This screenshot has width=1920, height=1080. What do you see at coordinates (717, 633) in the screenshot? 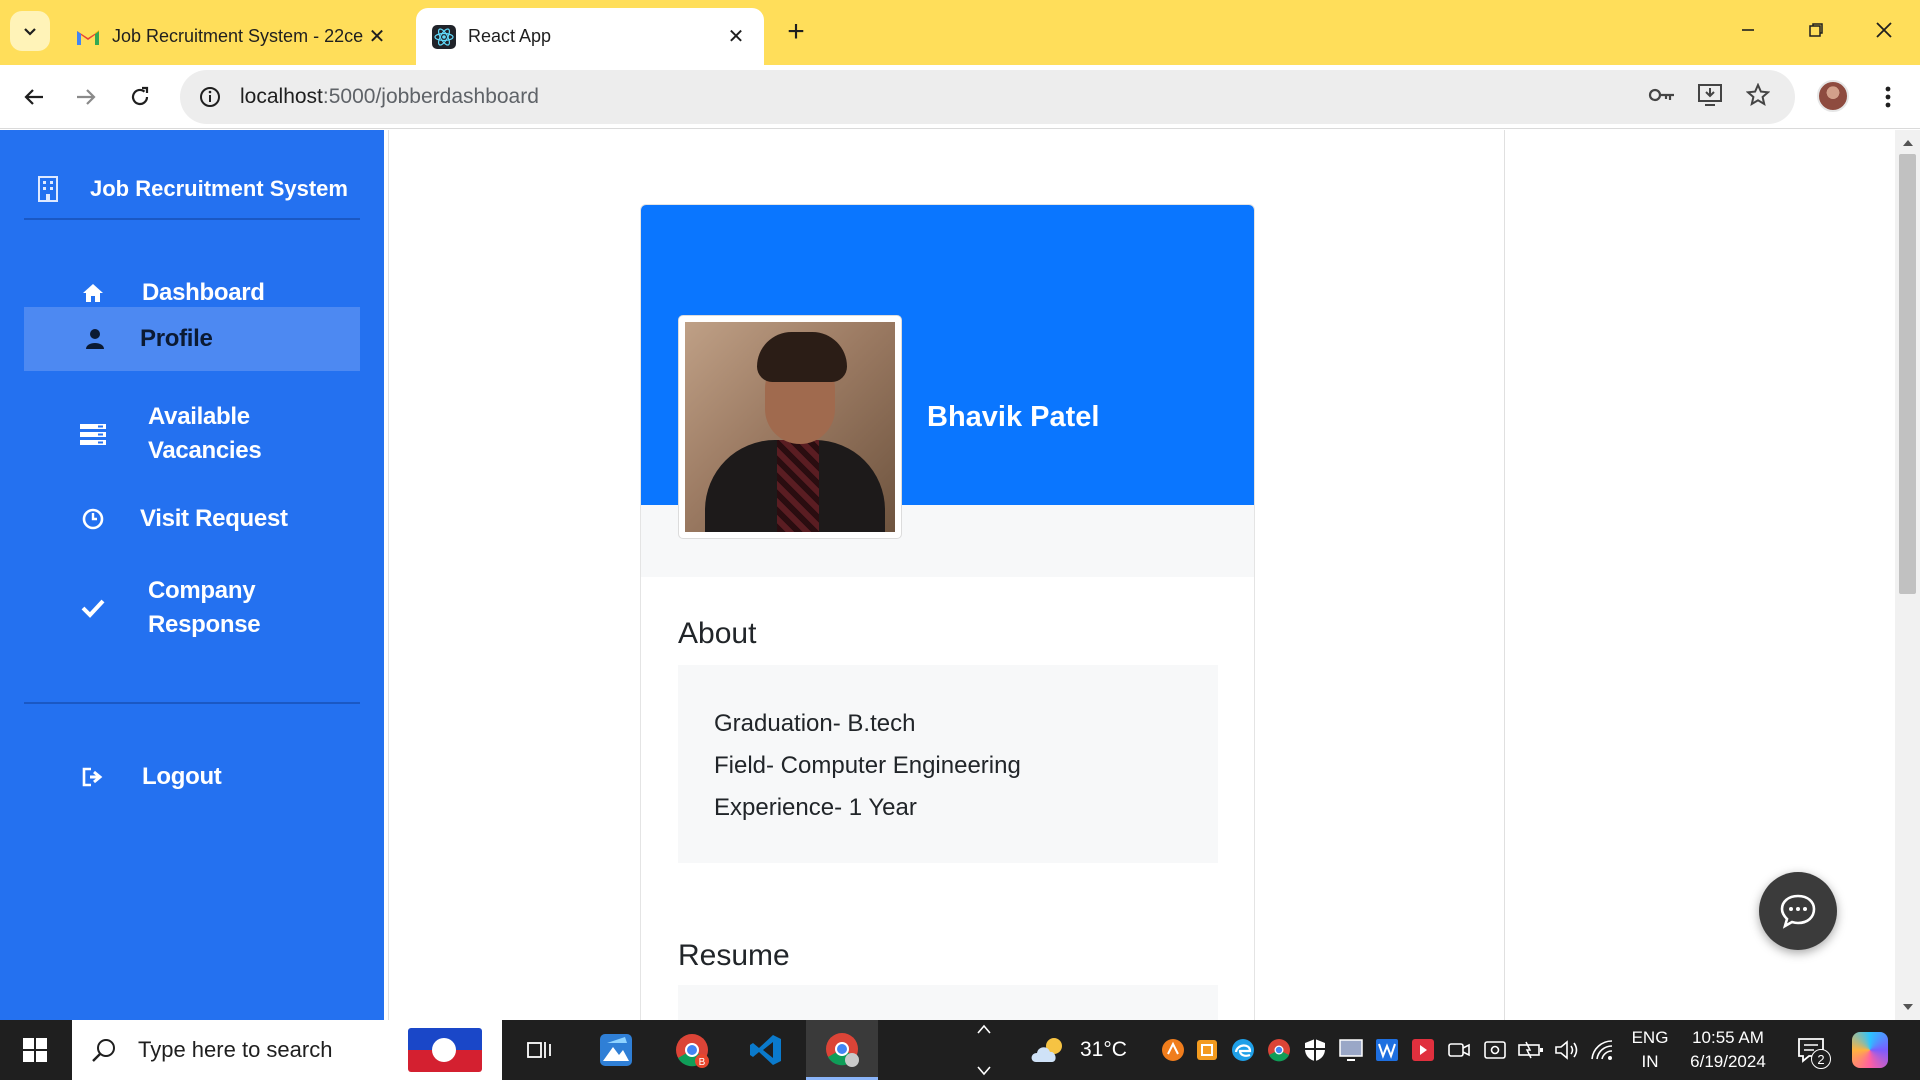
I see `about-heading: About` at bounding box center [717, 633].